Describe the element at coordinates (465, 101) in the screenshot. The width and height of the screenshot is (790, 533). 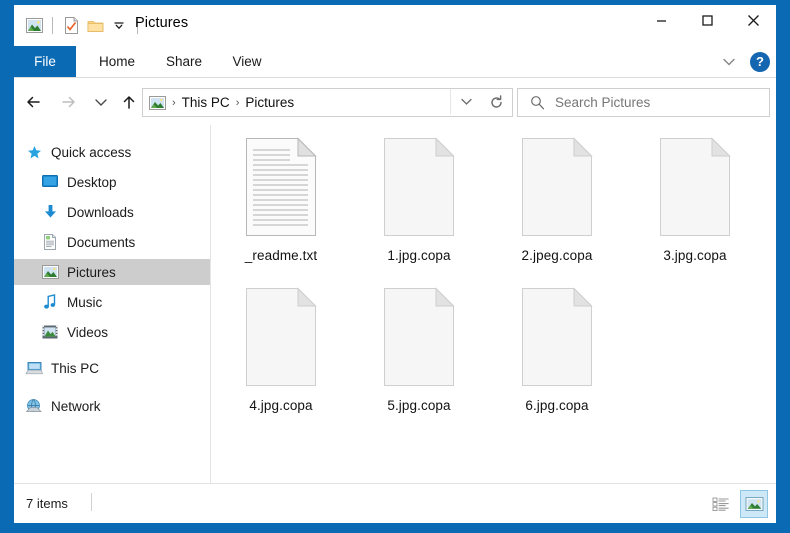
I see `address-dropdown-button` at that location.